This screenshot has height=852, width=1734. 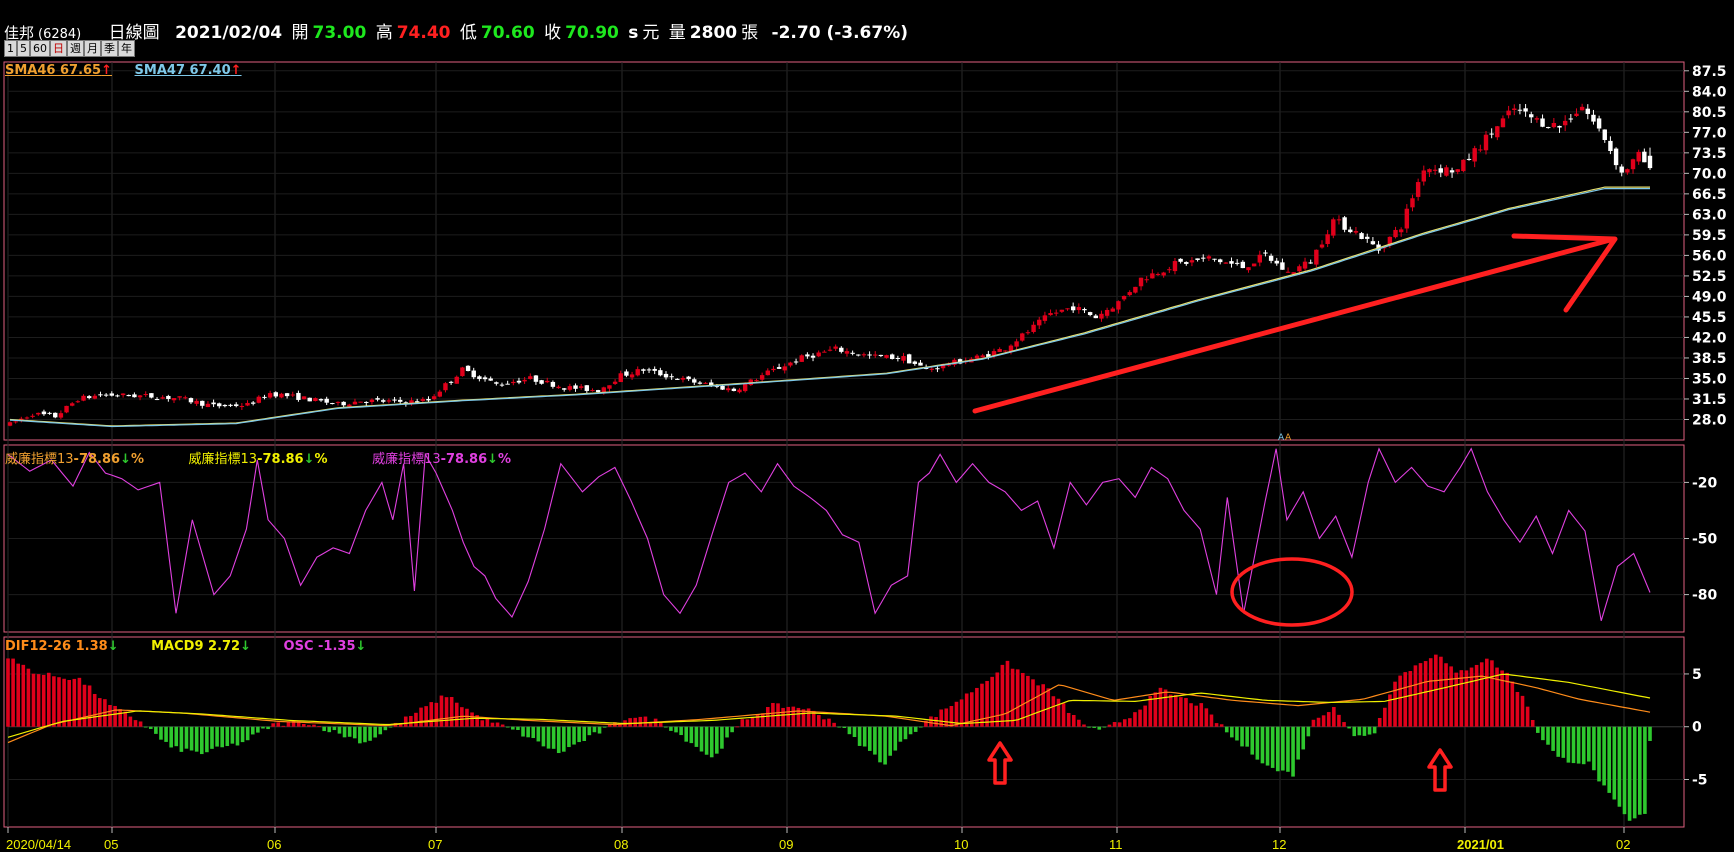 What do you see at coordinates (201, 646) in the screenshot?
I see `macd9-legend: MACD9 2.72↓` at bounding box center [201, 646].